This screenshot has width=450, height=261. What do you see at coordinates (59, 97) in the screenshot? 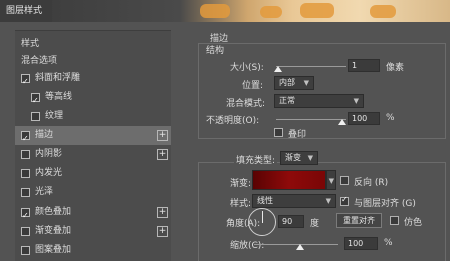
I see `style-item-label: 等高线` at bounding box center [59, 97].